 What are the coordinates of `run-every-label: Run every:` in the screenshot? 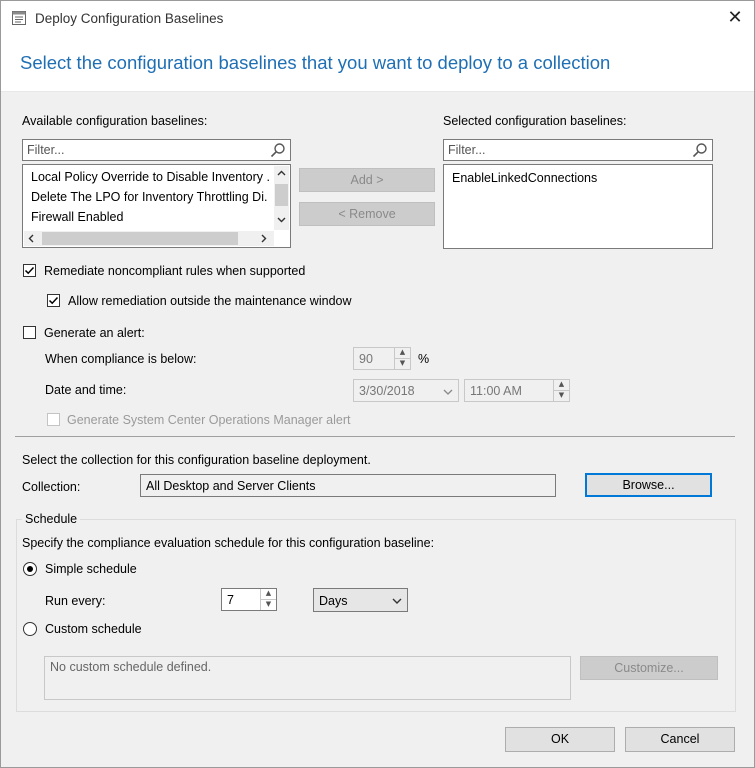 It's located at (75, 601).